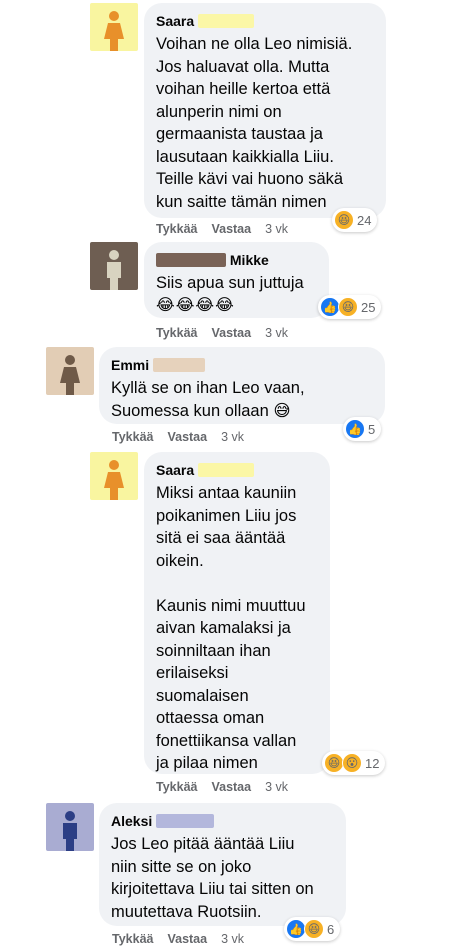 The image size is (463, 951). I want to click on reaction-count: 5, so click(372, 429).